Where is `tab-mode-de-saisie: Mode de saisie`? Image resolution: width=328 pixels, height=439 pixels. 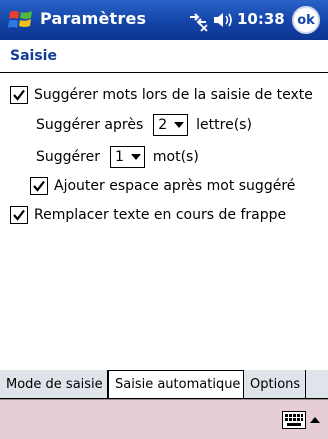 tab-mode-de-saisie: Mode de saisie is located at coordinates (54, 384).